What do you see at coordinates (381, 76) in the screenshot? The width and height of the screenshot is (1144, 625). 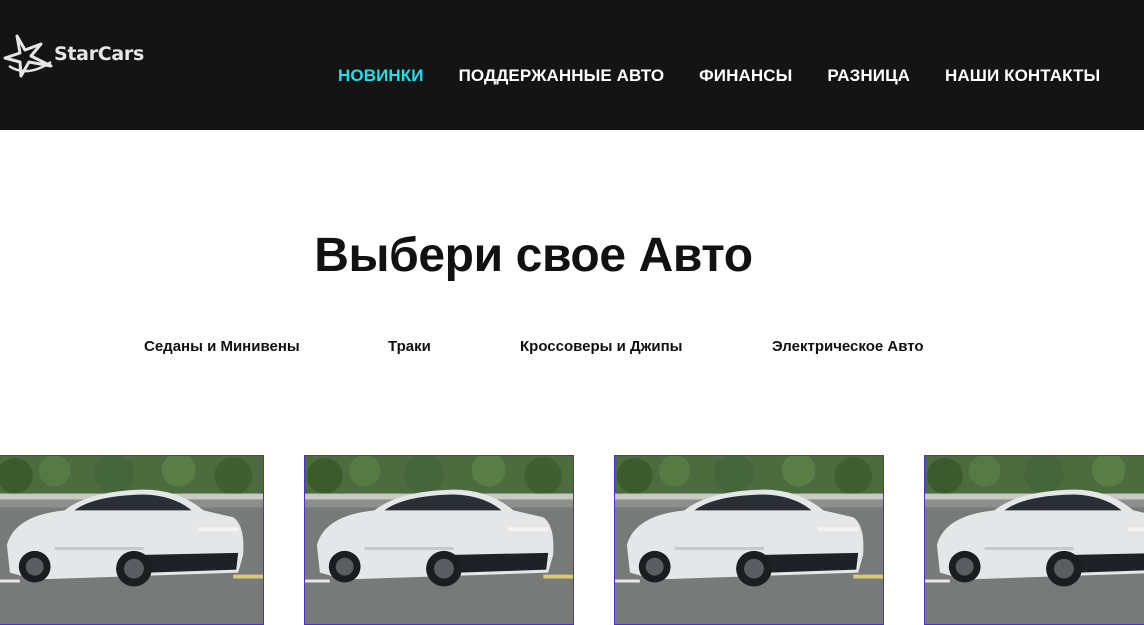 I see `nav-item-new: НОВИНКИ` at bounding box center [381, 76].